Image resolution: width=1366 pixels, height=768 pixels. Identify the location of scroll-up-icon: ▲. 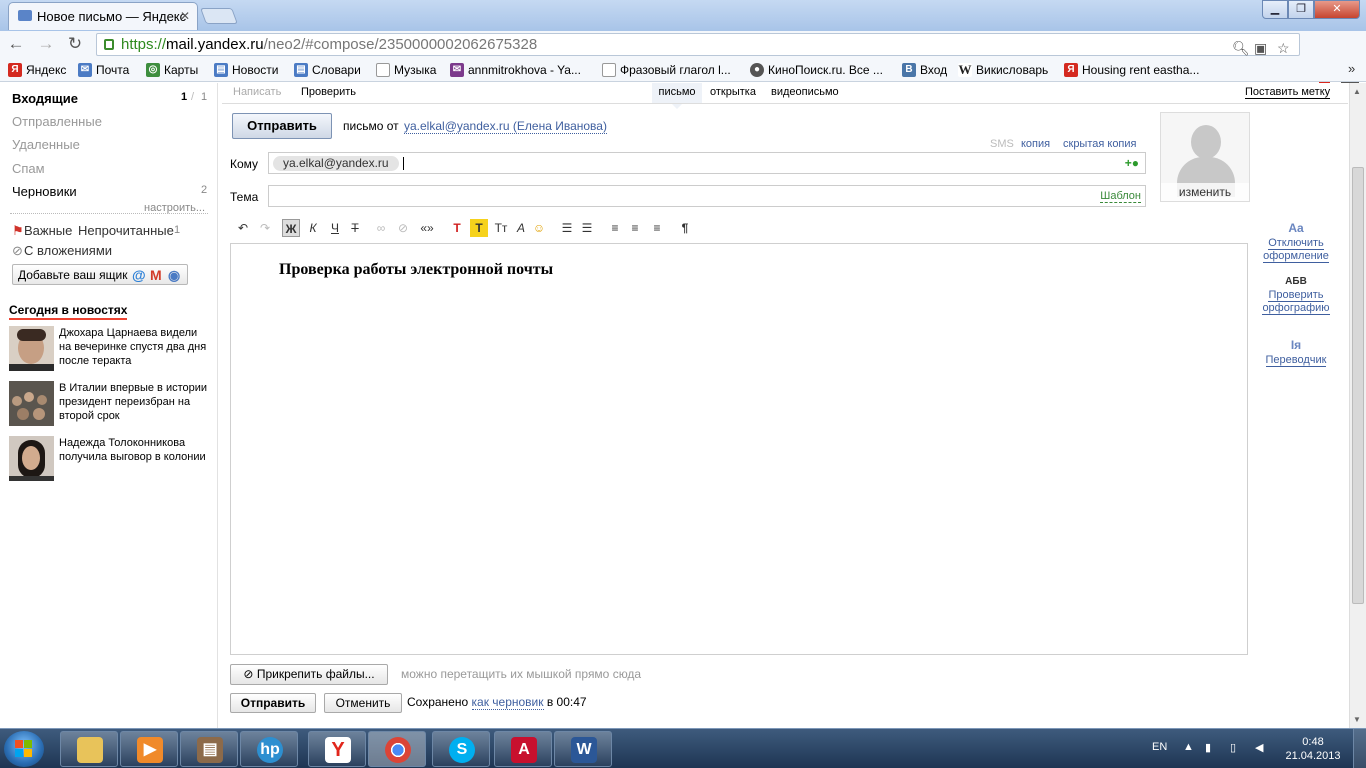
(1357, 91).